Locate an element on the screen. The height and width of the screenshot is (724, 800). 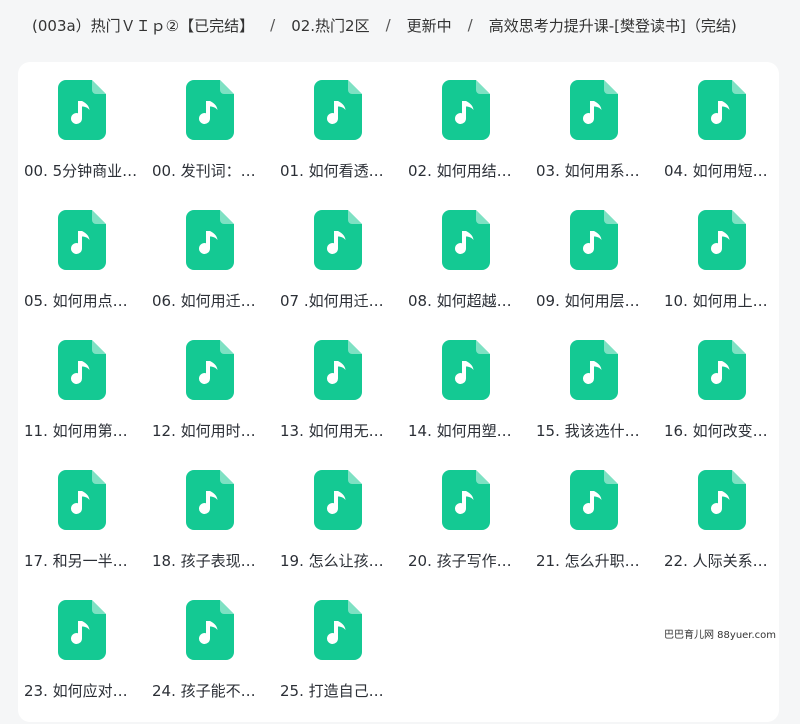
file-name: 02. 如何用结构化思维 is located at coordinates (466, 171).